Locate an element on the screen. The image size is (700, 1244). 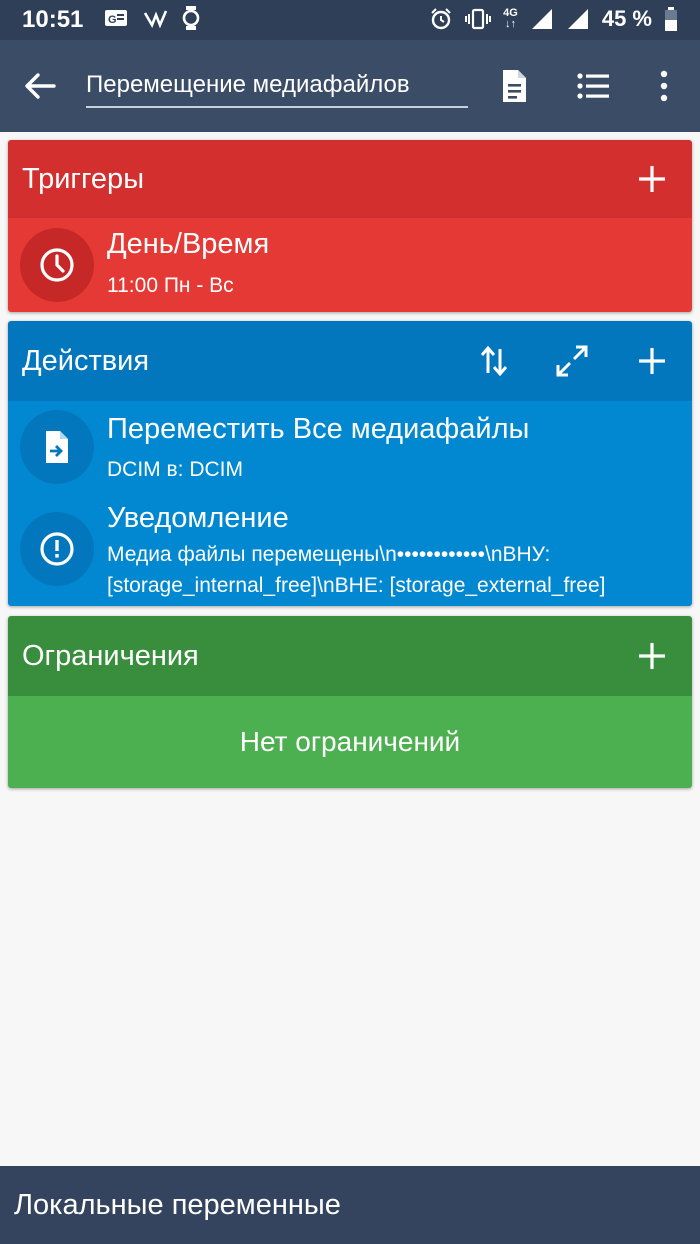
battery-percent: 45 % is located at coordinates (626, 18).